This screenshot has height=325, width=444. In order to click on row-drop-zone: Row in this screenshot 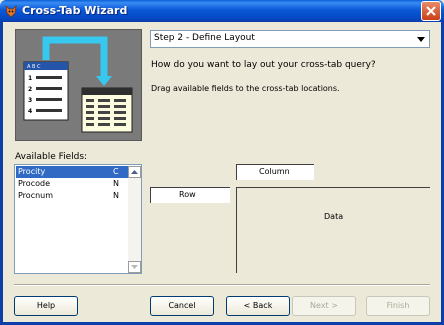, I will do `click(190, 195)`.